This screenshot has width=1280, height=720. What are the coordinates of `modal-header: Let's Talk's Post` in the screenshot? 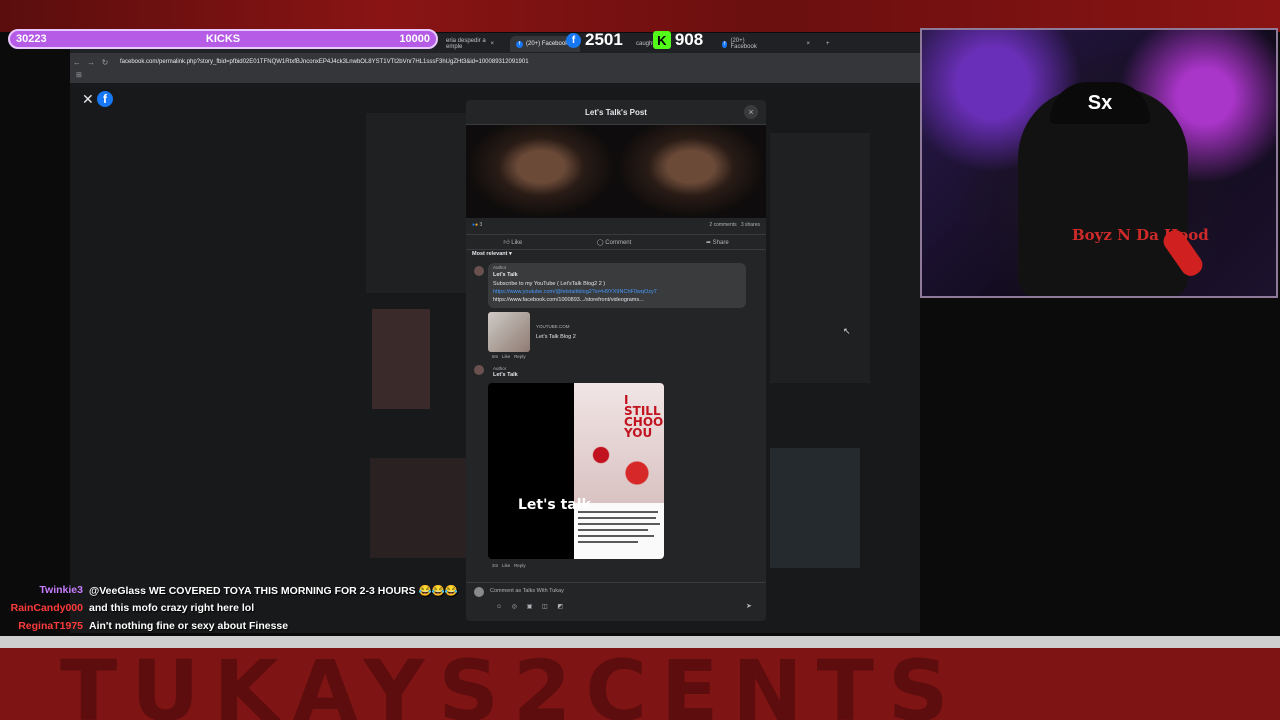 It's located at (616, 112).